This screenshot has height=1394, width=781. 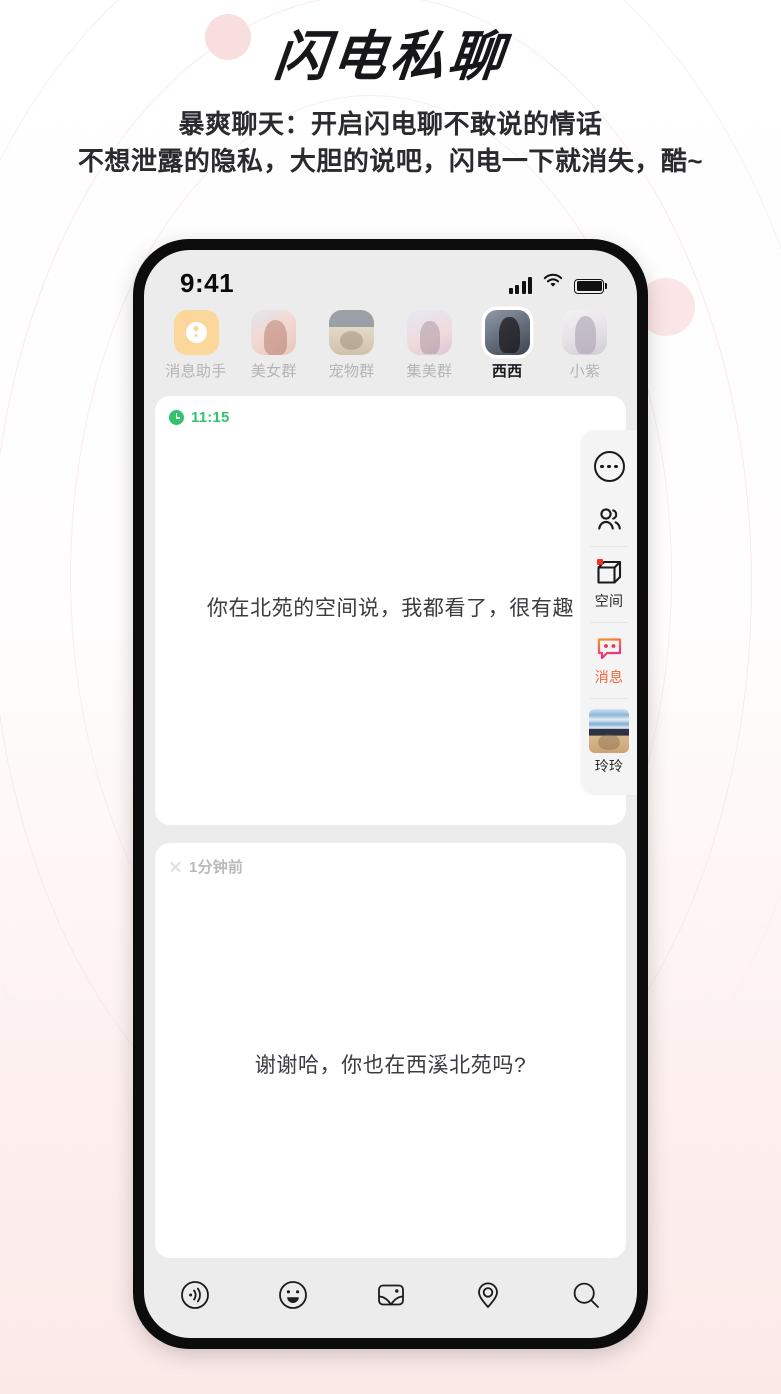 What do you see at coordinates (390, 161) in the screenshot?
I see `subtitle-line-2: 不想泄露的隐私，大胆的说吧，闪电一下就消失，酷~` at bounding box center [390, 161].